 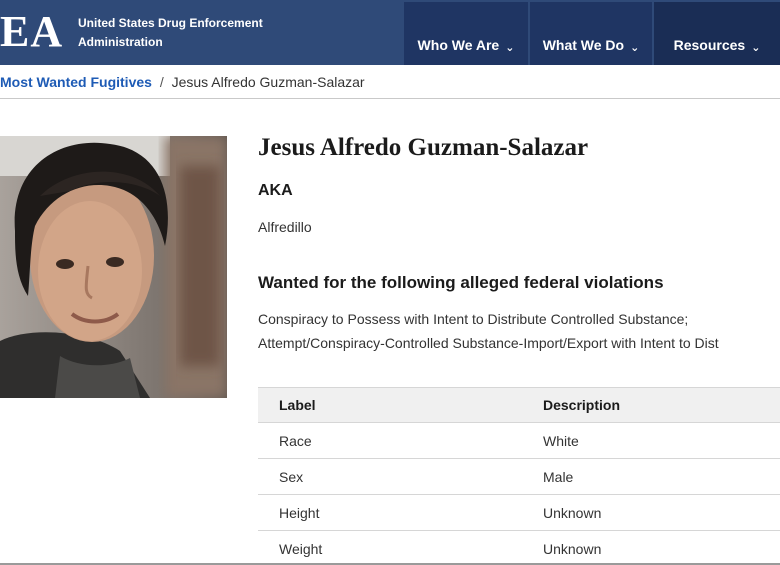 What do you see at coordinates (170, 23) in the screenshot?
I see `agency-name-line1: United States Drug Enforcement` at bounding box center [170, 23].